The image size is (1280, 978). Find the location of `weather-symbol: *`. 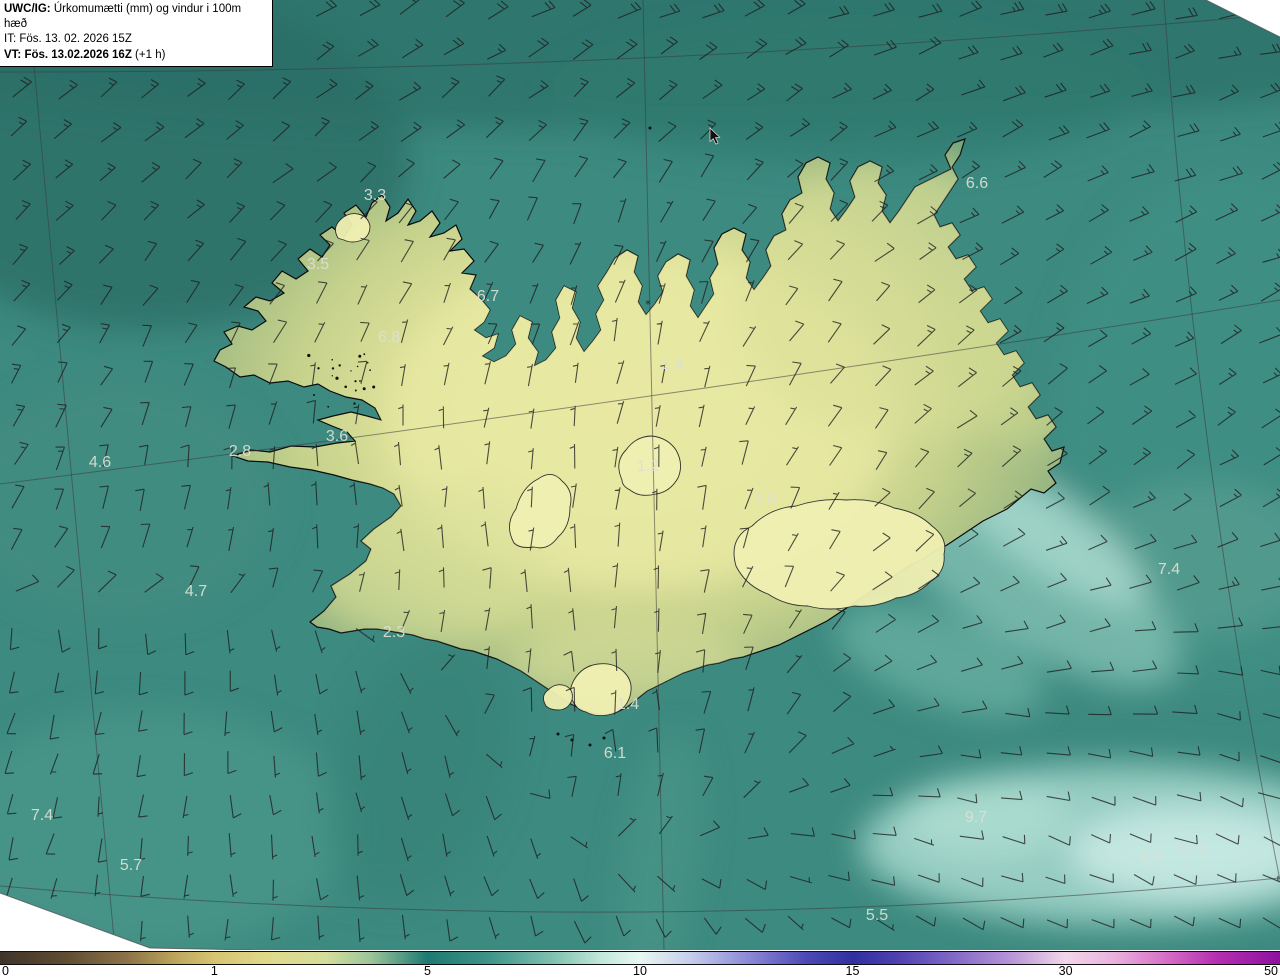

weather-symbol: * is located at coordinates (648, 304).